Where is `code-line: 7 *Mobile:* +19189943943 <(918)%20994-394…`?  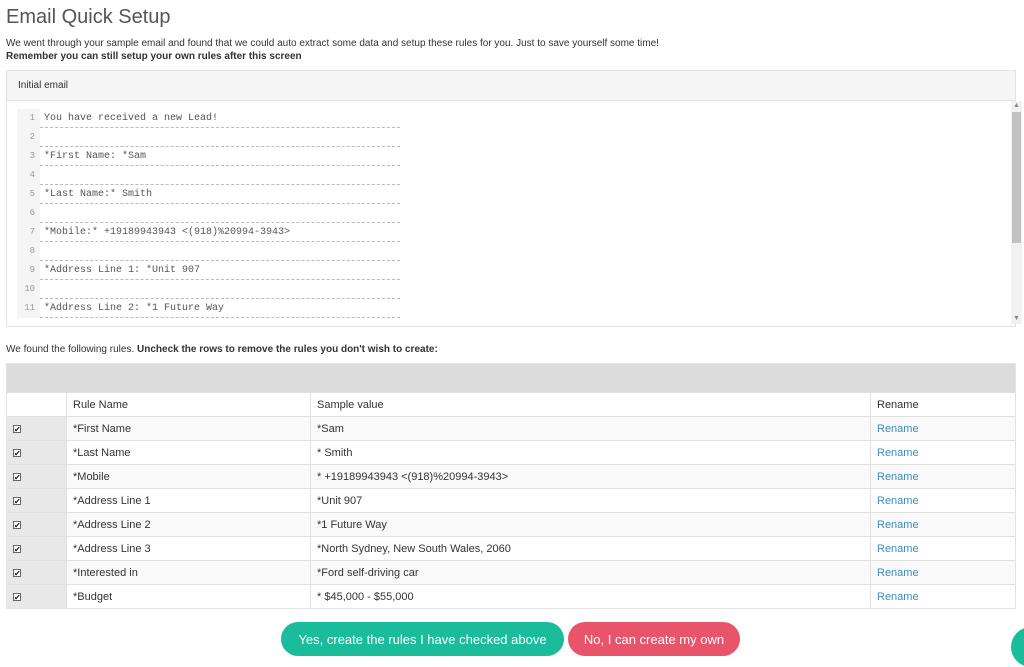
code-line: 7 *Mobile:* +19189943943 <(918)%20994-394… is located at coordinates (513, 232).